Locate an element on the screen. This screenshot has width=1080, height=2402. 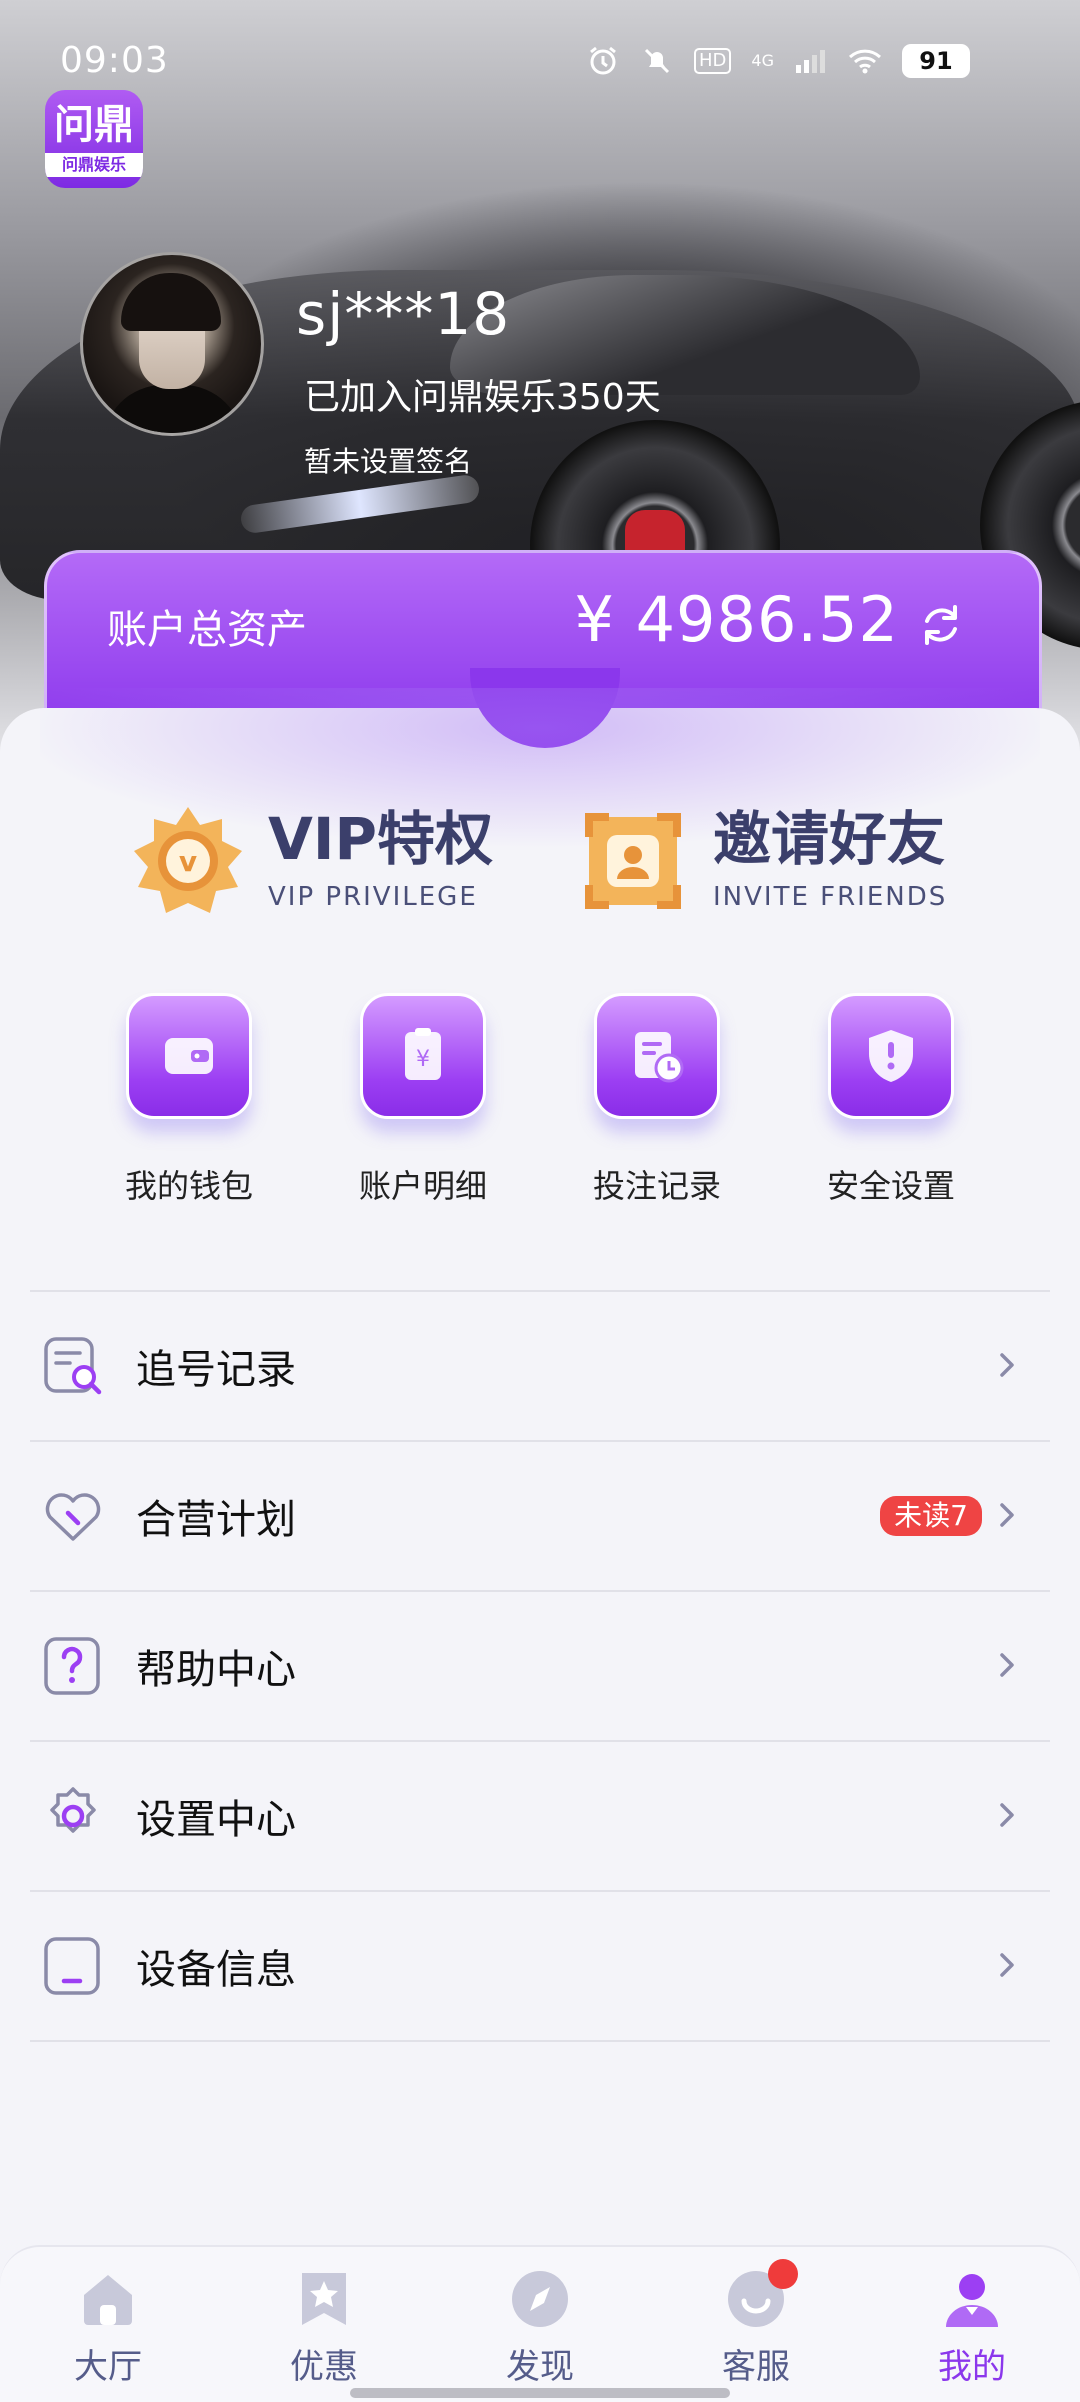
wallet-icon is located at coordinates (189, 1056).